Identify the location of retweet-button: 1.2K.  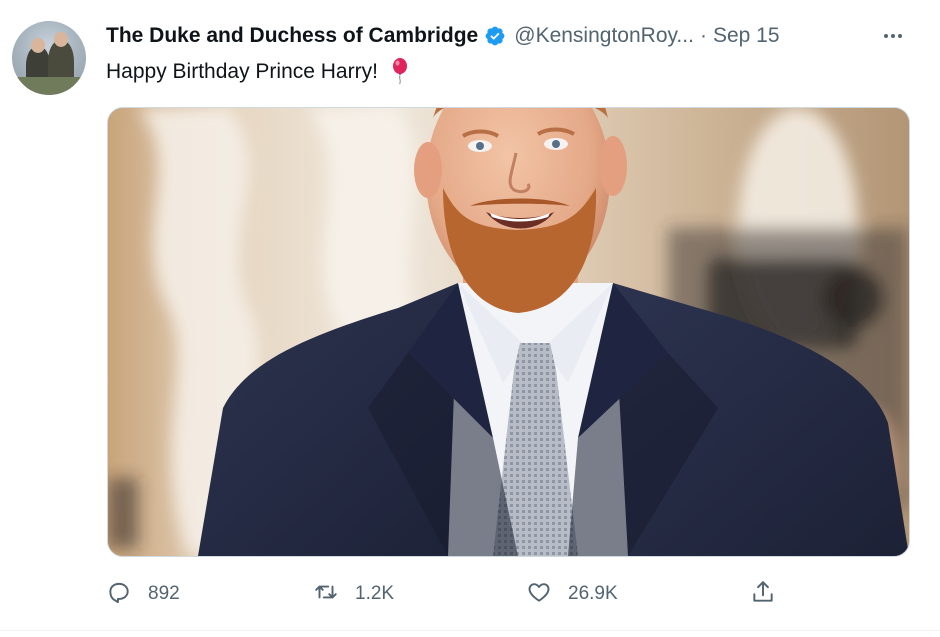
(353, 594).